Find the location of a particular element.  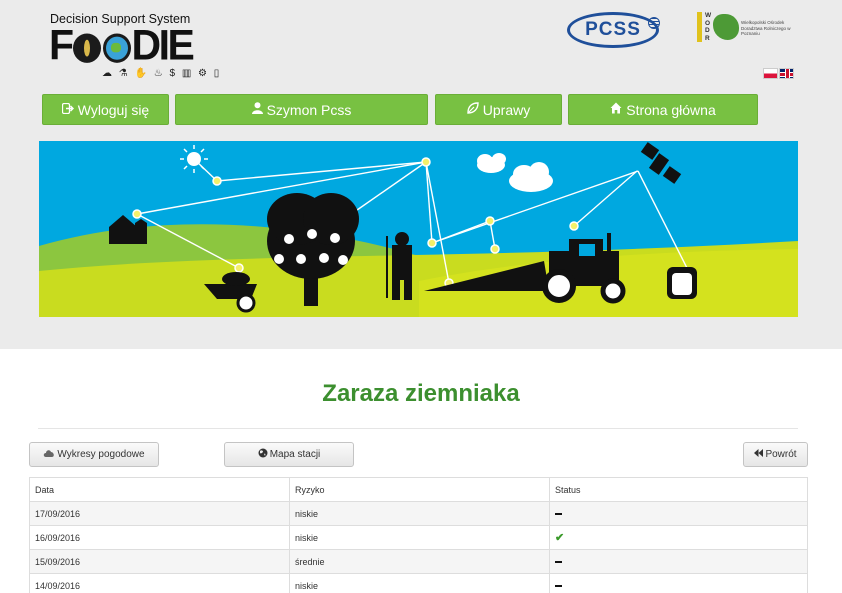

logout-label: Wyloguj się is located at coordinates (113, 109).